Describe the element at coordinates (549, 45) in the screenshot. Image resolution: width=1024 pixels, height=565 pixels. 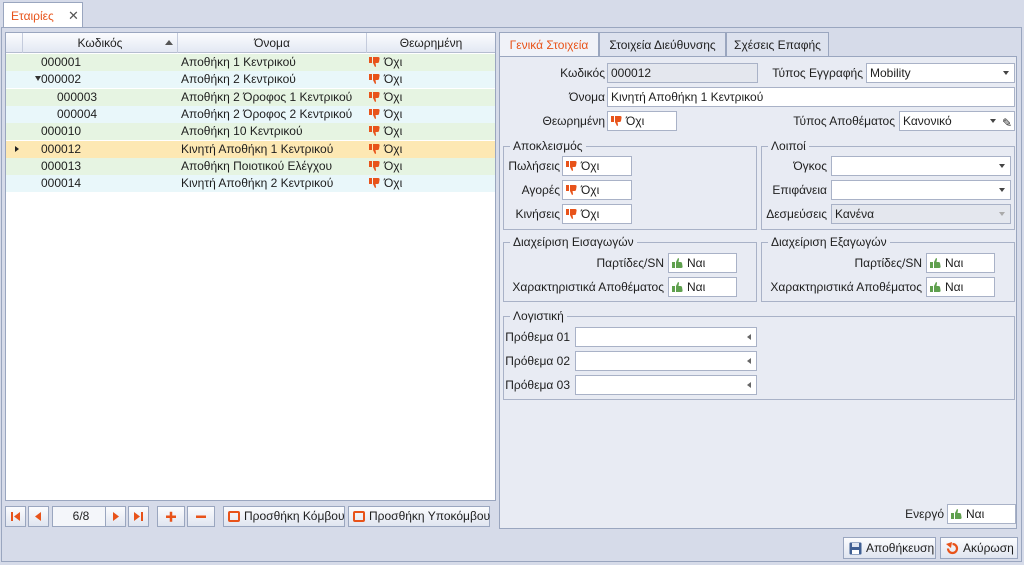
I see `tab-general: Γενικά Στοιχεία` at that location.